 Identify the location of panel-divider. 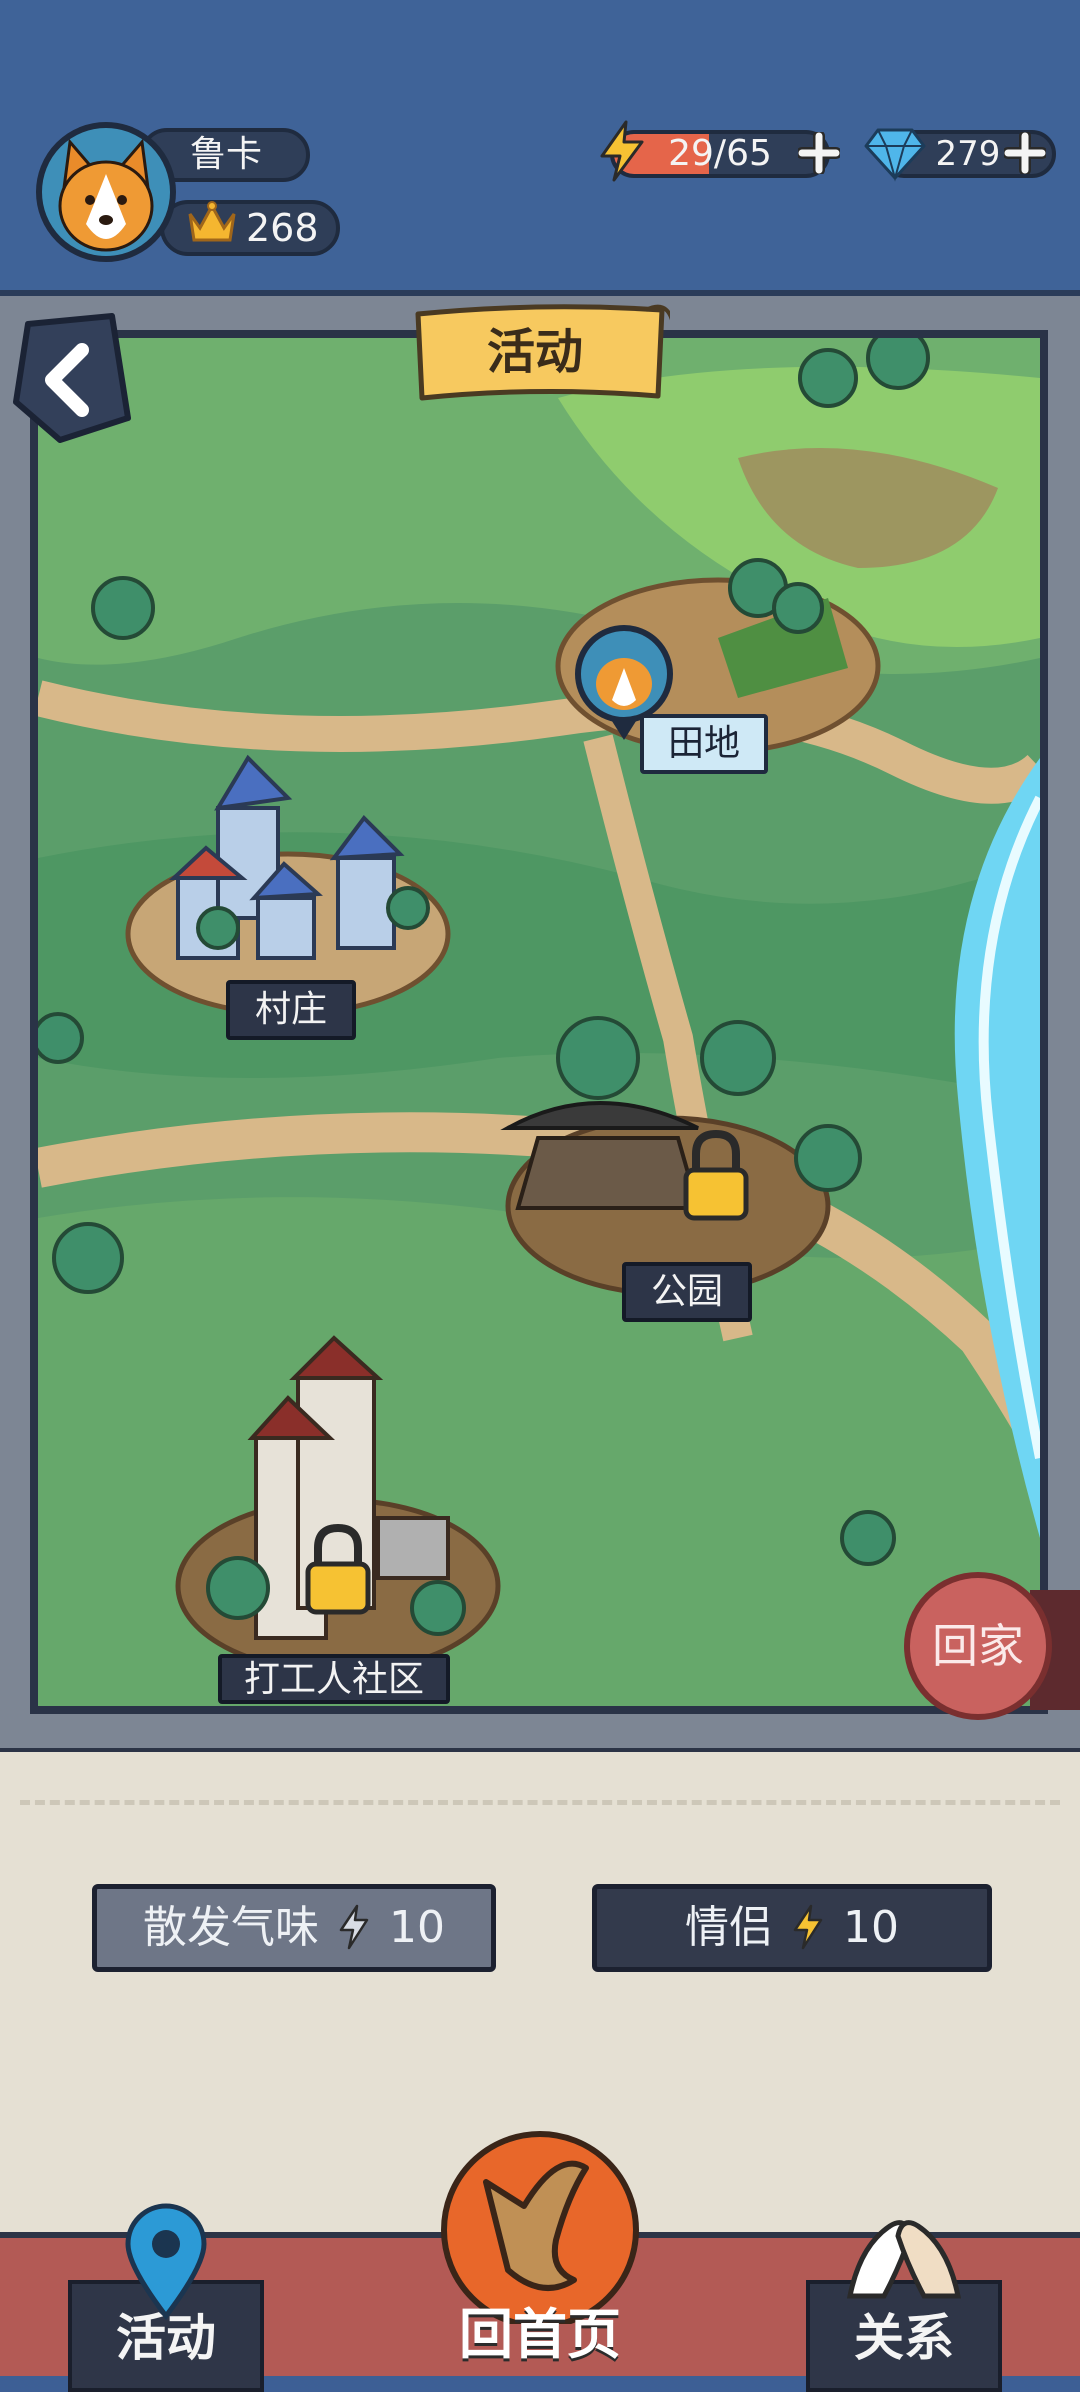
(540, 1802).